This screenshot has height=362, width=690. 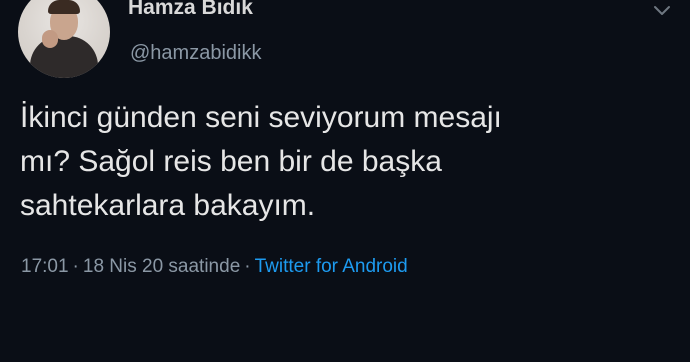 I want to click on tweet-text-line: sahtekarlara bakayım., so click(x=168, y=205).